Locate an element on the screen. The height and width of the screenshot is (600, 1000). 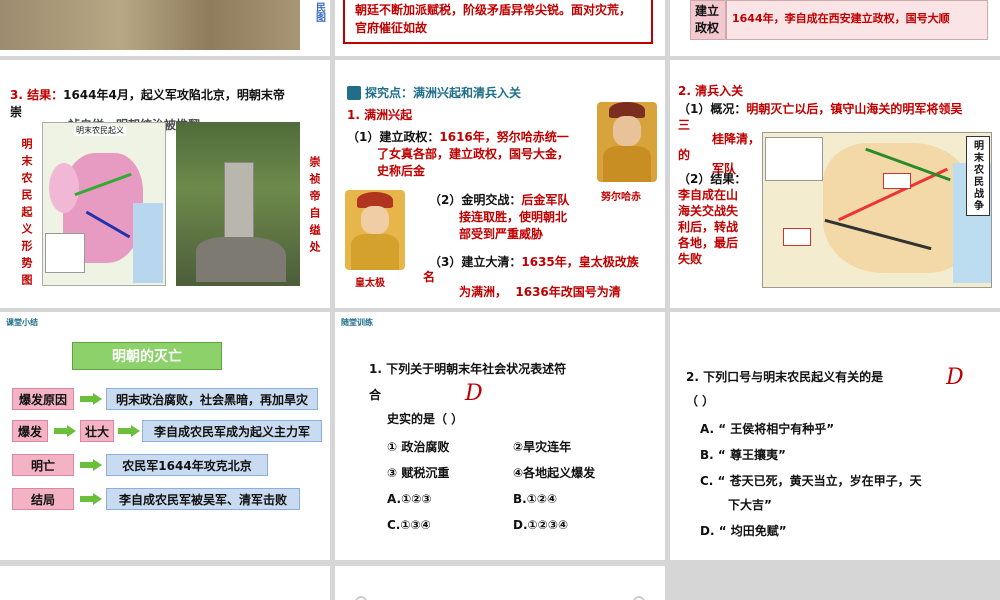
main-title-box: 明朝的灭亡 is located at coordinates (147, 356).